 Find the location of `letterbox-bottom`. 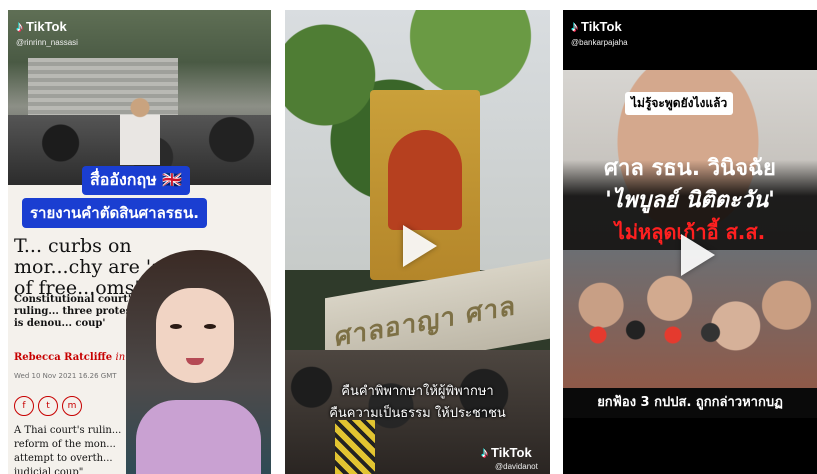

letterbox-bottom is located at coordinates (690, 446).